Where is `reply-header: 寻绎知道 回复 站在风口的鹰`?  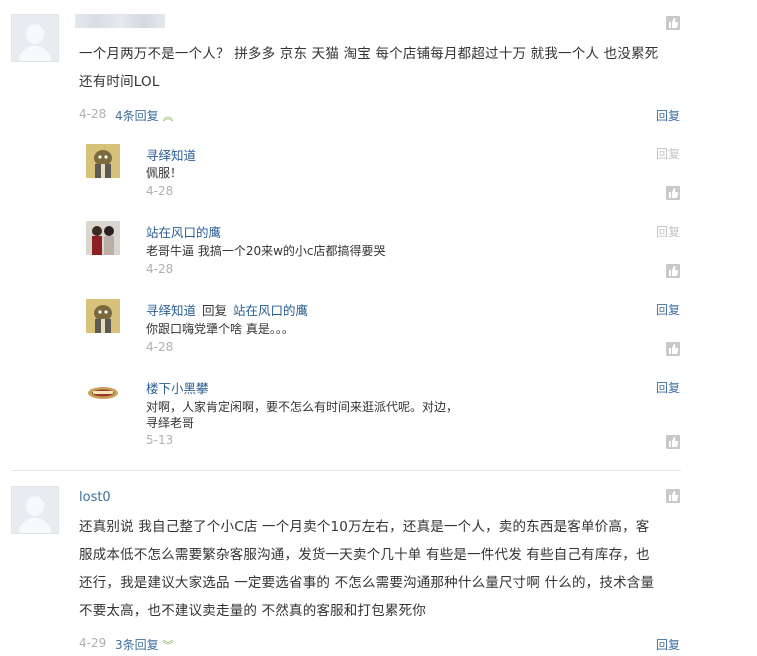
reply-header: 寻绎知道 回复 站在风口的鹰 is located at coordinates (227, 309).